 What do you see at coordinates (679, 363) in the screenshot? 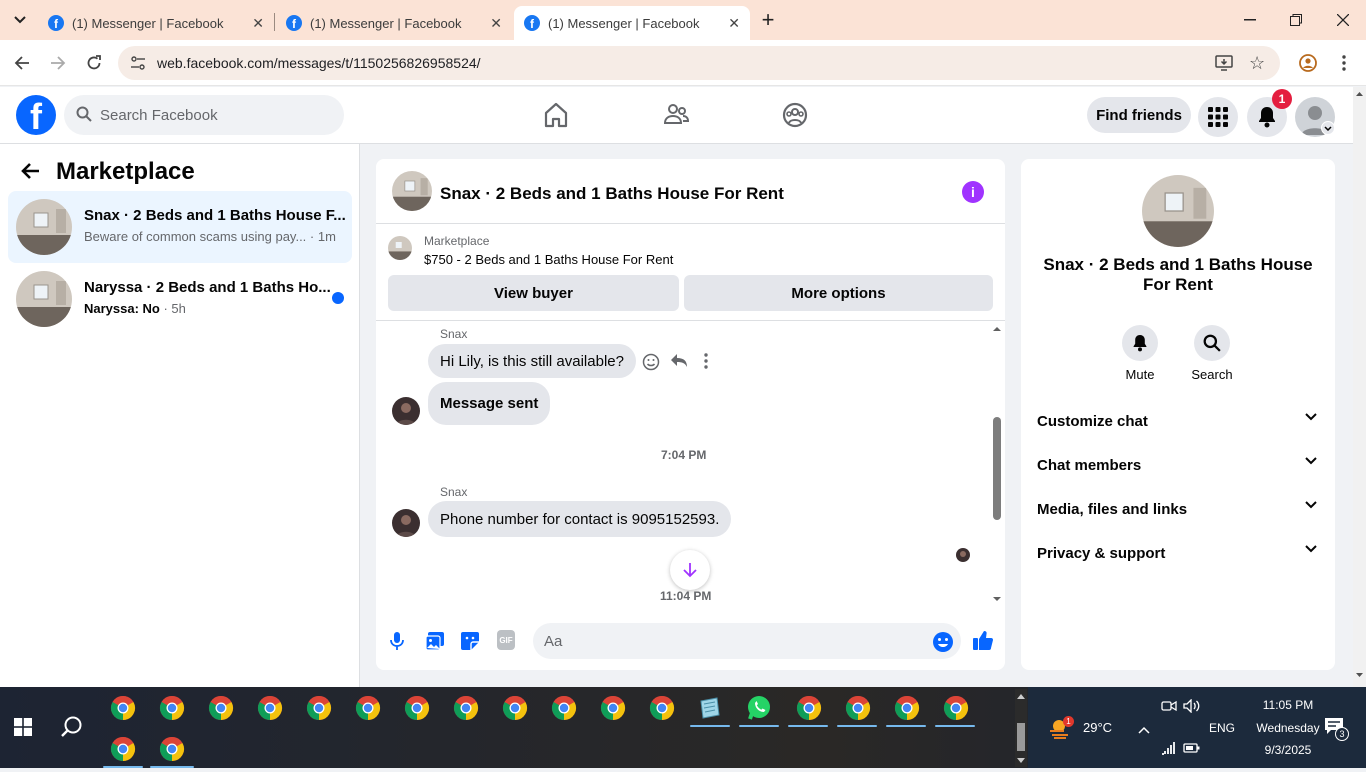
I see `reply-icon` at bounding box center [679, 363].